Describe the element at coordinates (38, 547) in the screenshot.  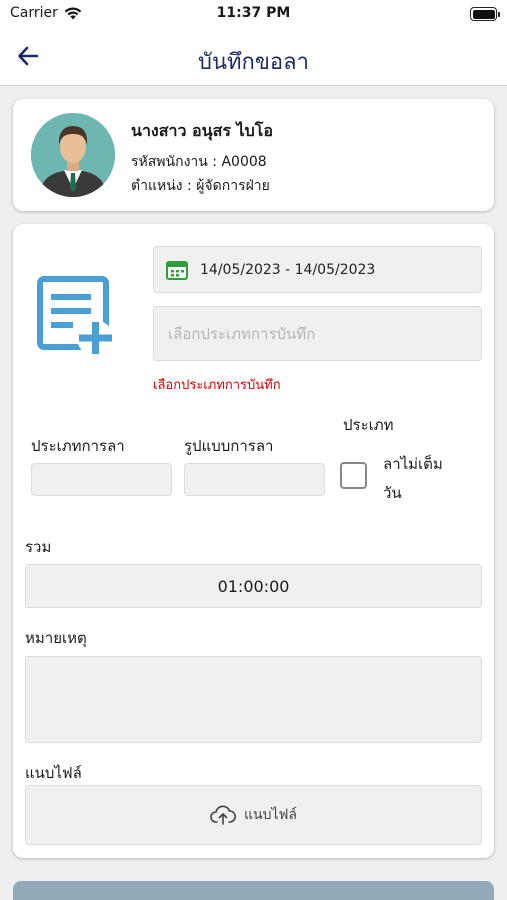
I see `total-label: รวม` at that location.